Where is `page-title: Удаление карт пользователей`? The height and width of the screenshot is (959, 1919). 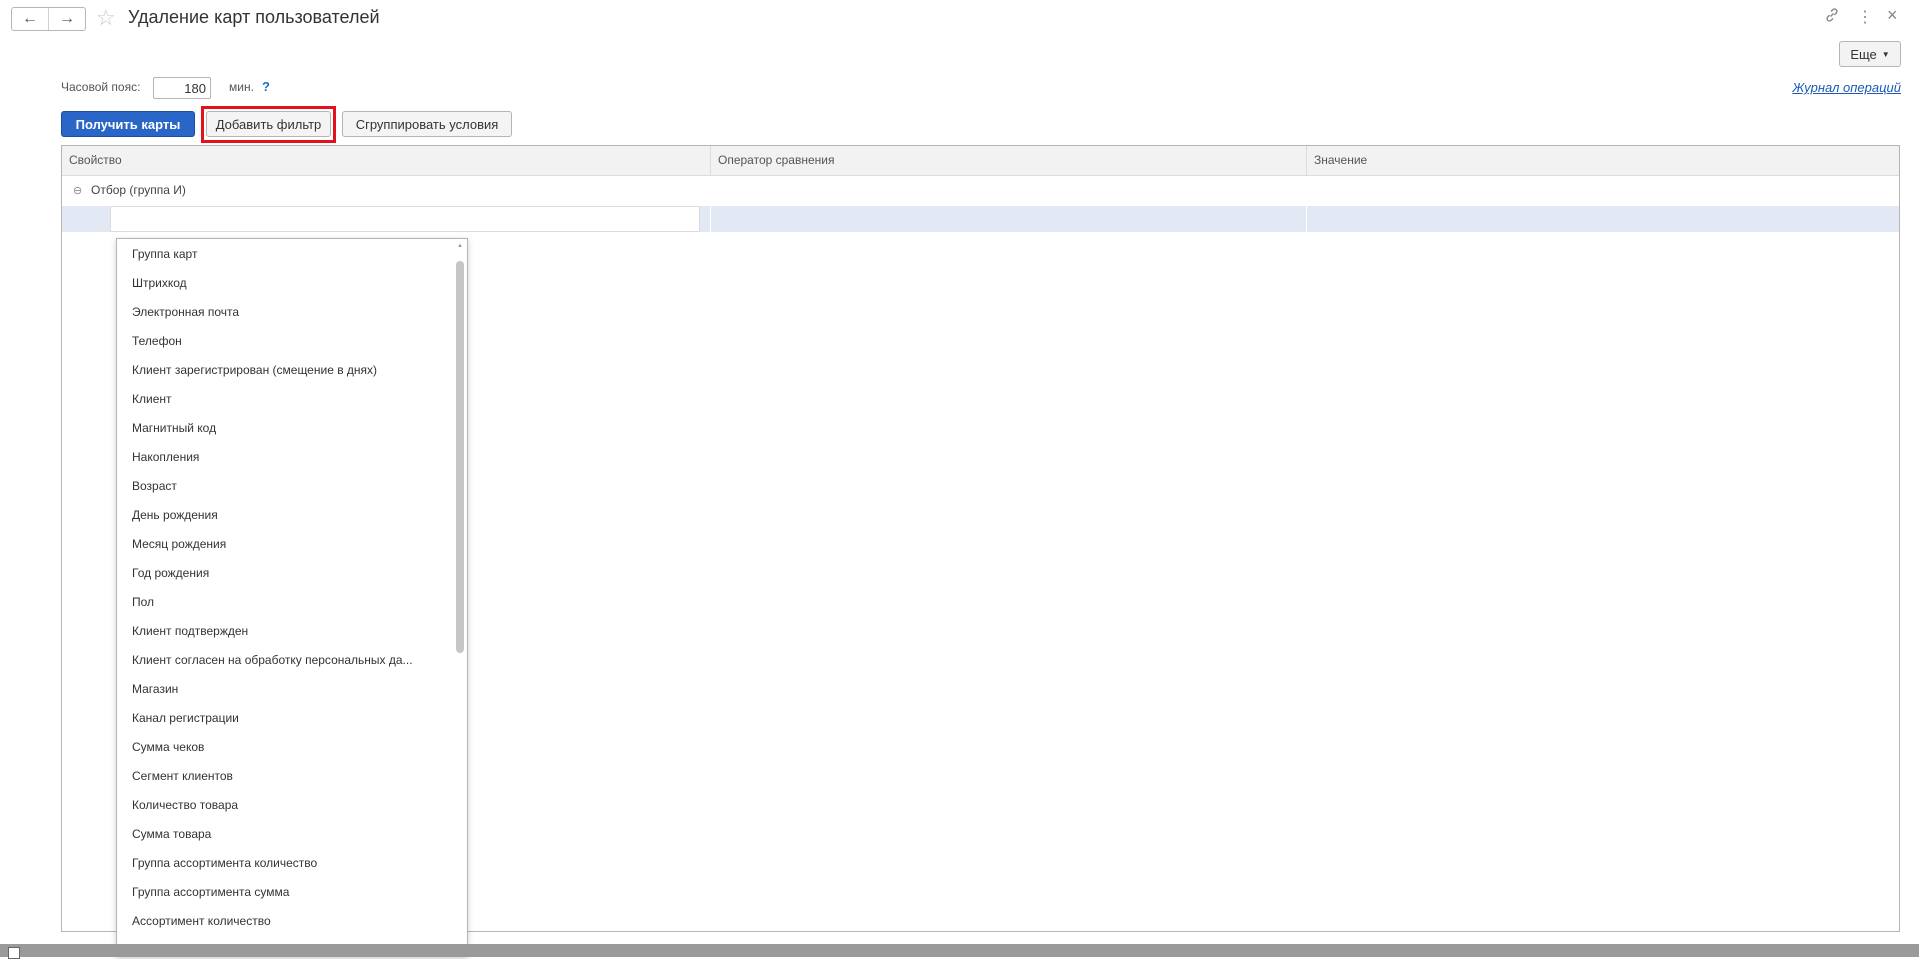 page-title: Удаление карт пользователей is located at coordinates (254, 17).